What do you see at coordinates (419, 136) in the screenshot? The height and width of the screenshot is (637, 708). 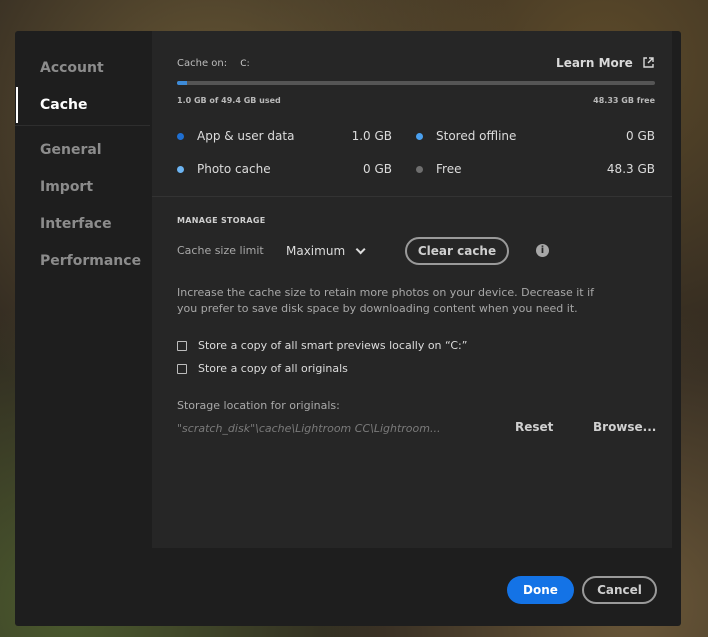 I see `stored-offline-dot` at bounding box center [419, 136].